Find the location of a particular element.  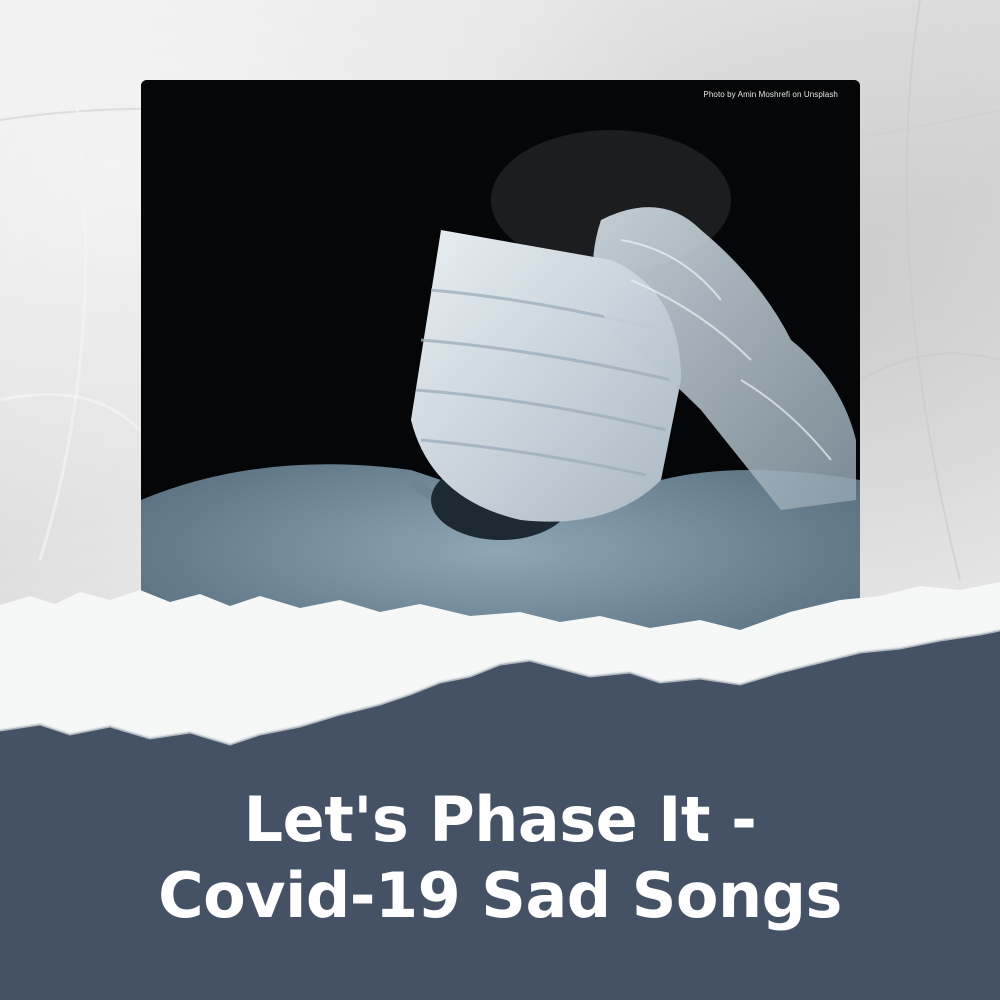

title-line-2: Covid-19 Sad Songs is located at coordinates (500, 895).